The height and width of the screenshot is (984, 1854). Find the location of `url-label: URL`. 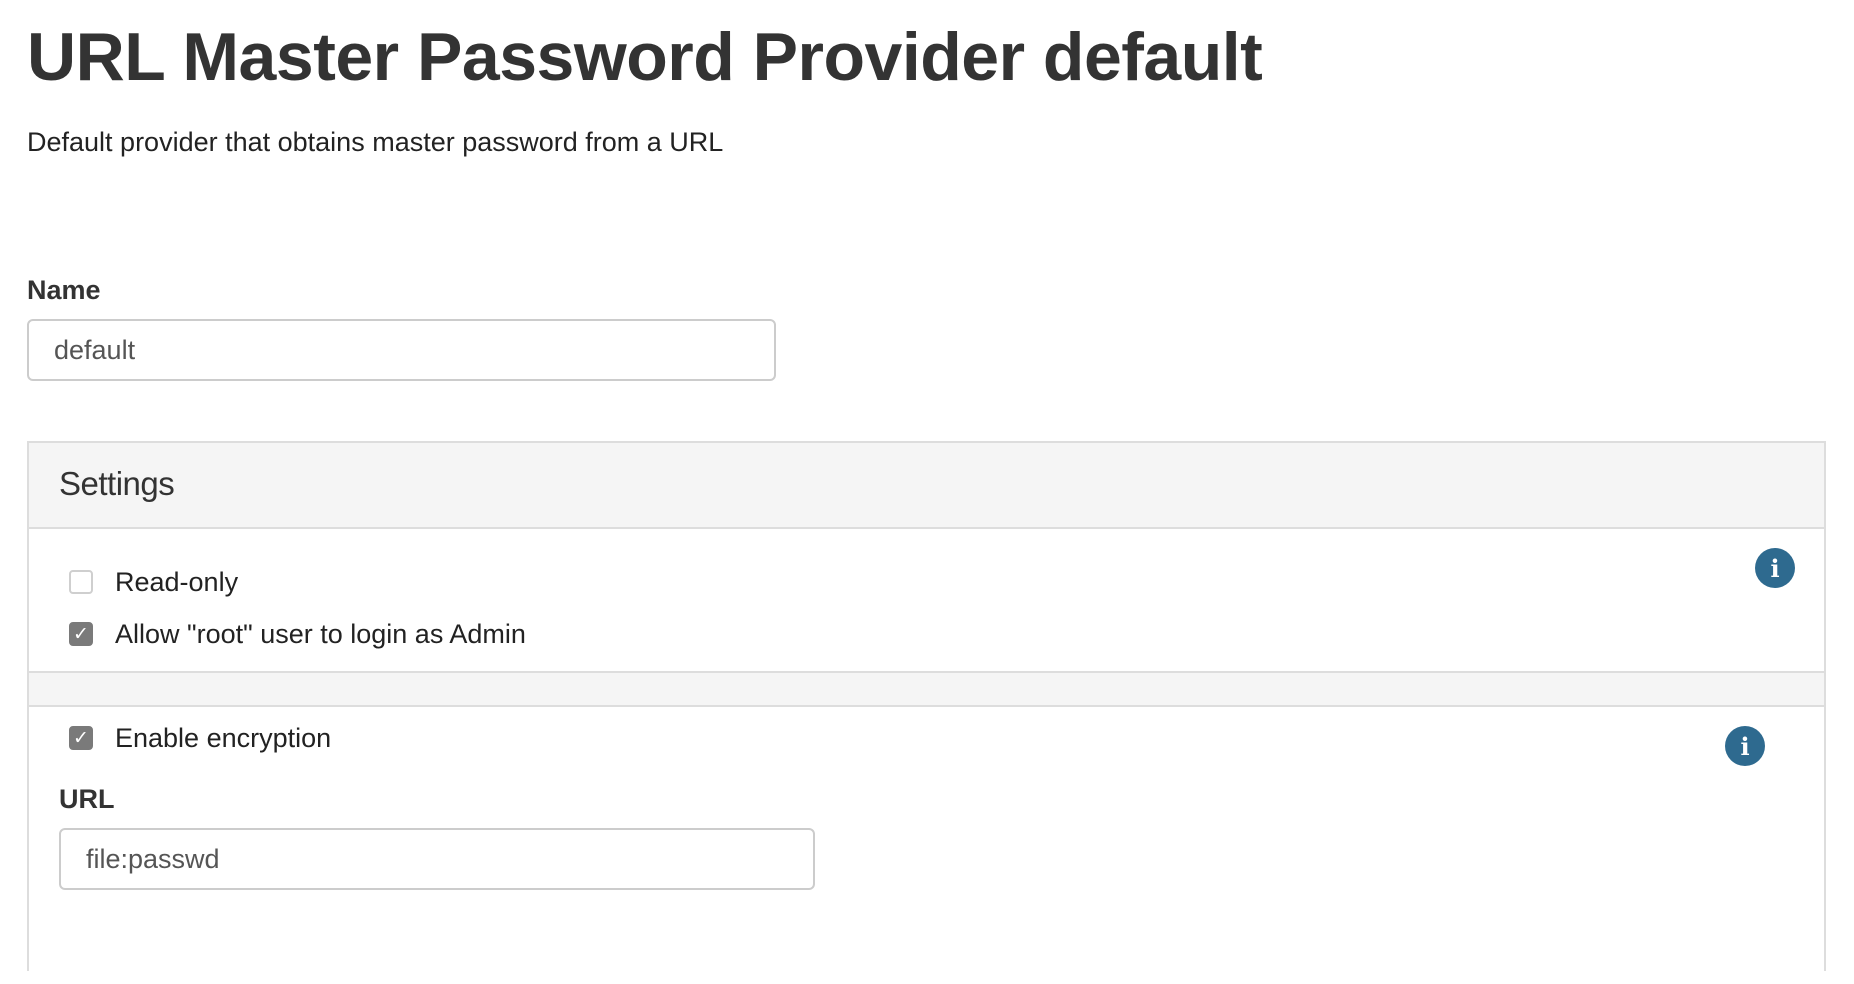

url-label: URL is located at coordinates (87, 799).